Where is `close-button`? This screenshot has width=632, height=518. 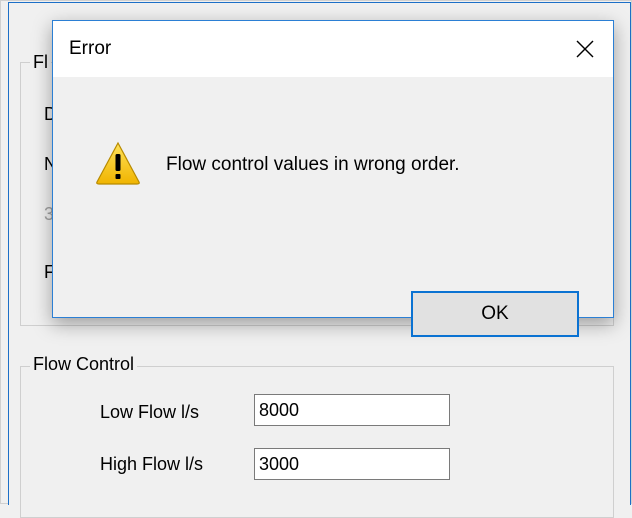
close-button is located at coordinates (585, 49).